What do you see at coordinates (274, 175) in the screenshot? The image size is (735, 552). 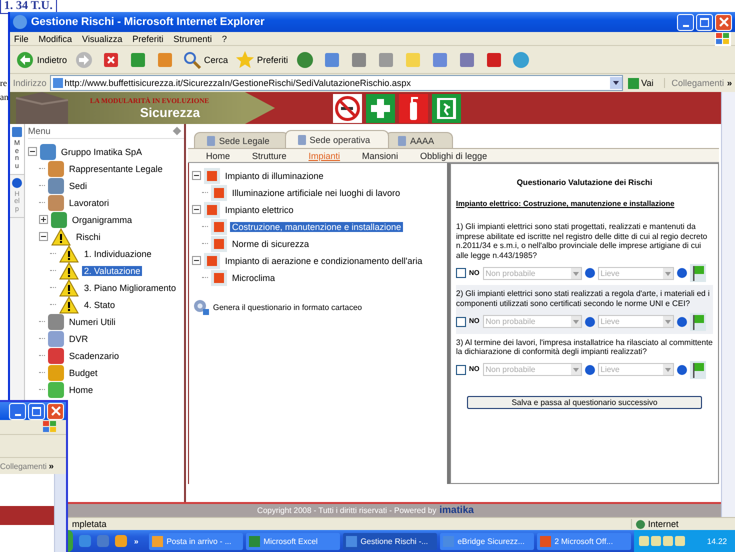 I see `tree-item: Impianto di illuminazione` at bounding box center [274, 175].